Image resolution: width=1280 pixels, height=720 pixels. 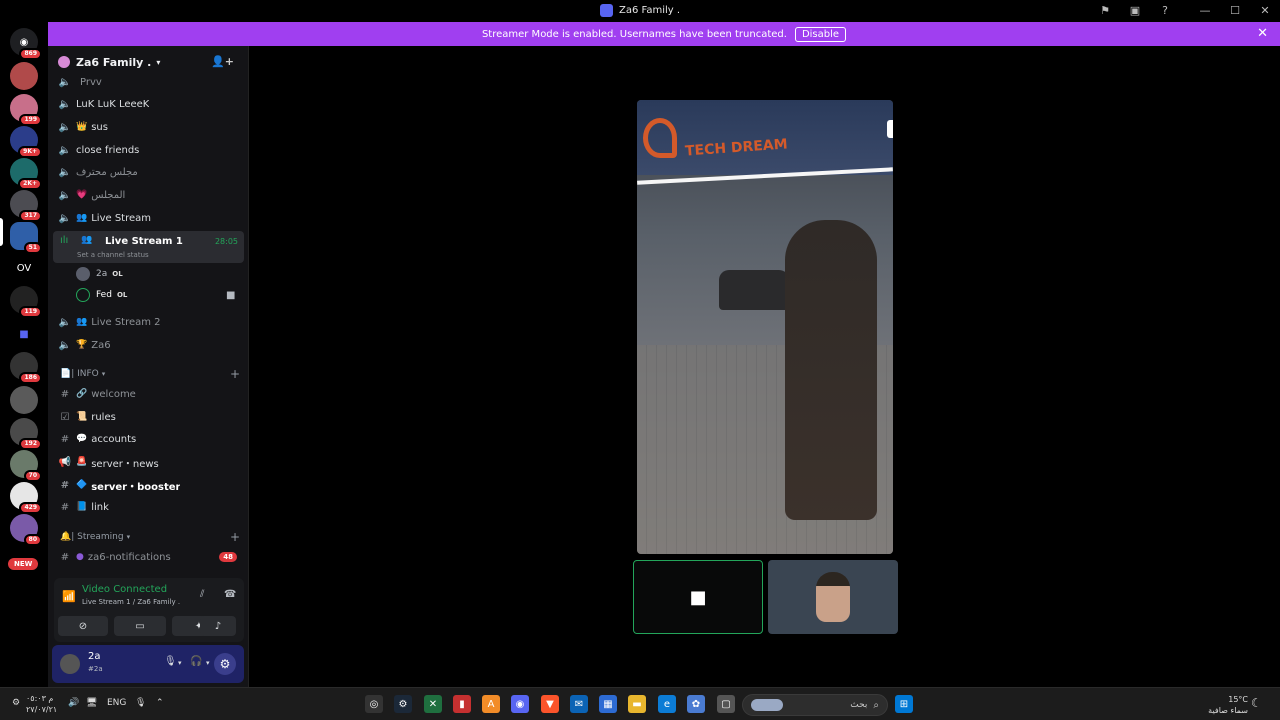 What do you see at coordinates (99, 274) in the screenshot?
I see `voice-user: 2a OL` at bounding box center [99, 274].